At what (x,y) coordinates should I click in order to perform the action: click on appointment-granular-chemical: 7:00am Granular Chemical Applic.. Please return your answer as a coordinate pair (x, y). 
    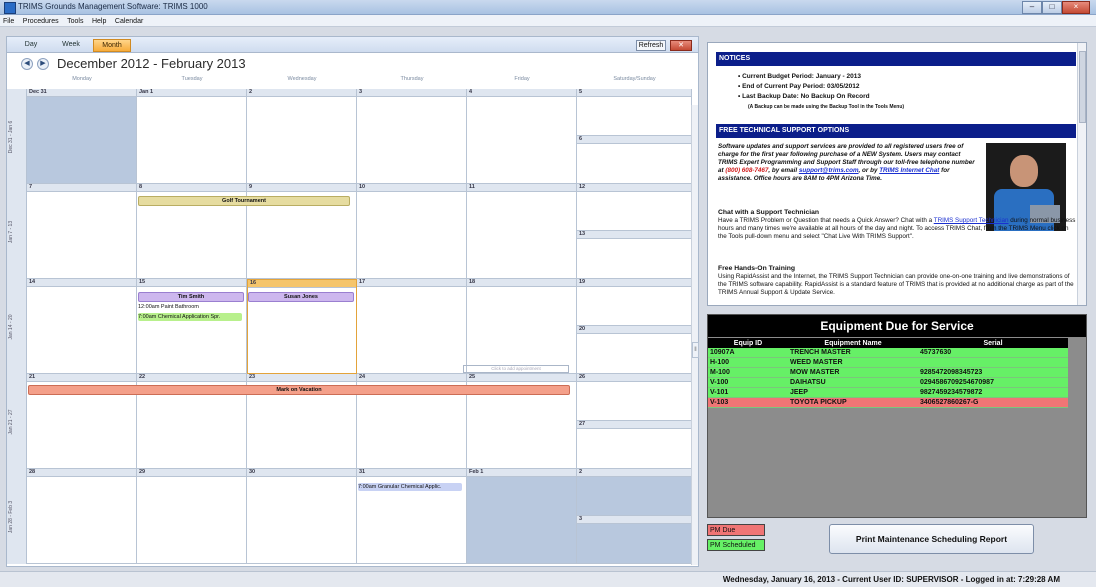
    Looking at the image, I should click on (410, 487).